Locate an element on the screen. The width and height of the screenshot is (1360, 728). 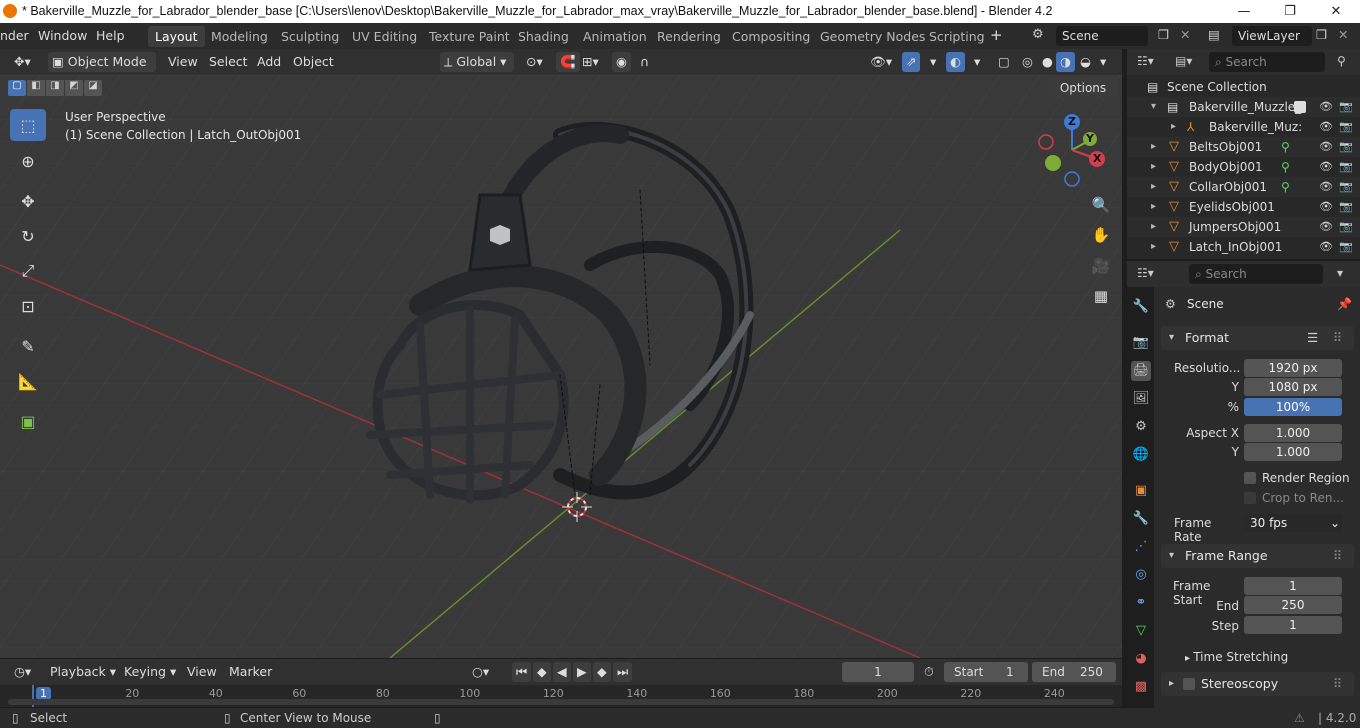
stopwatch-icon: ⏱ is located at coordinates (929, 672).